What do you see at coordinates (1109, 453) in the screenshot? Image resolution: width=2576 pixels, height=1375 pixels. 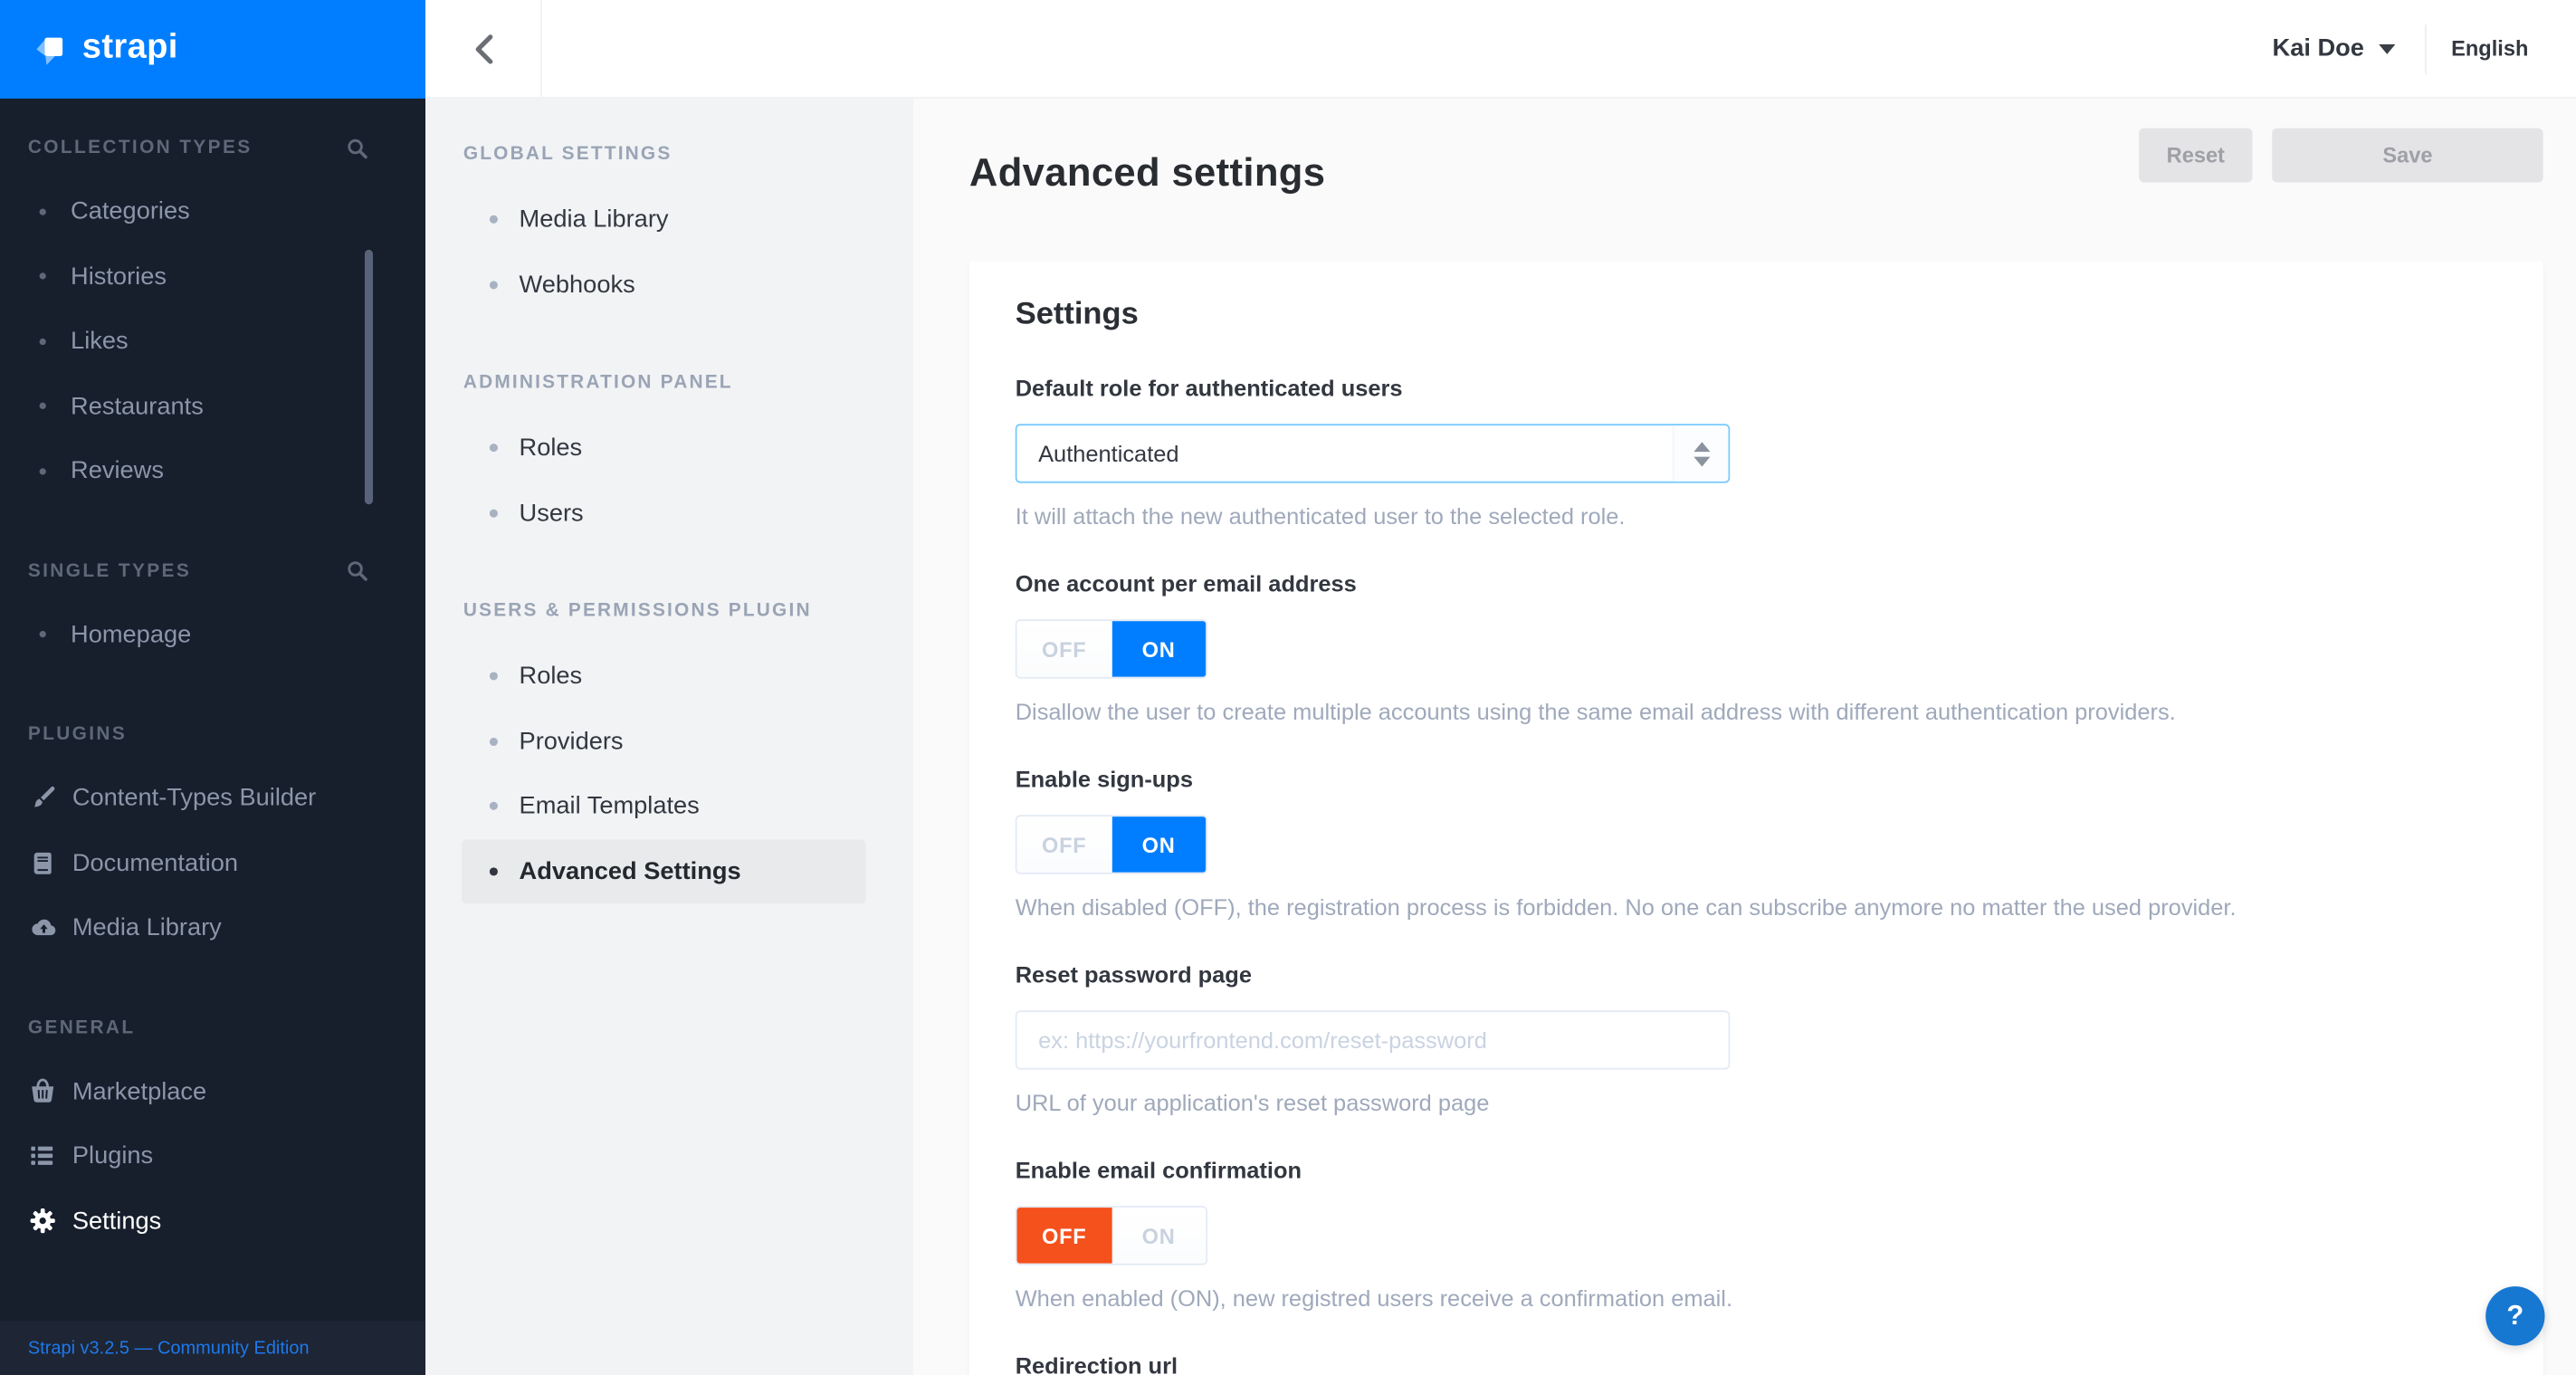 I see `select-value: Authenticated` at bounding box center [1109, 453].